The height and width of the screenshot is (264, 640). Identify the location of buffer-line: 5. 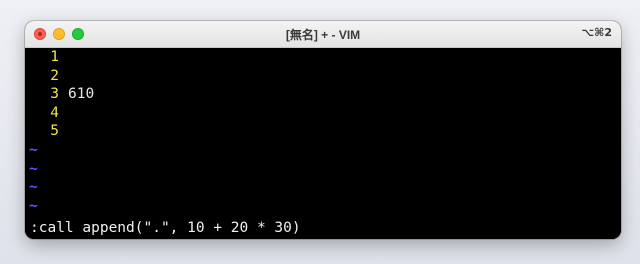
(323, 131).